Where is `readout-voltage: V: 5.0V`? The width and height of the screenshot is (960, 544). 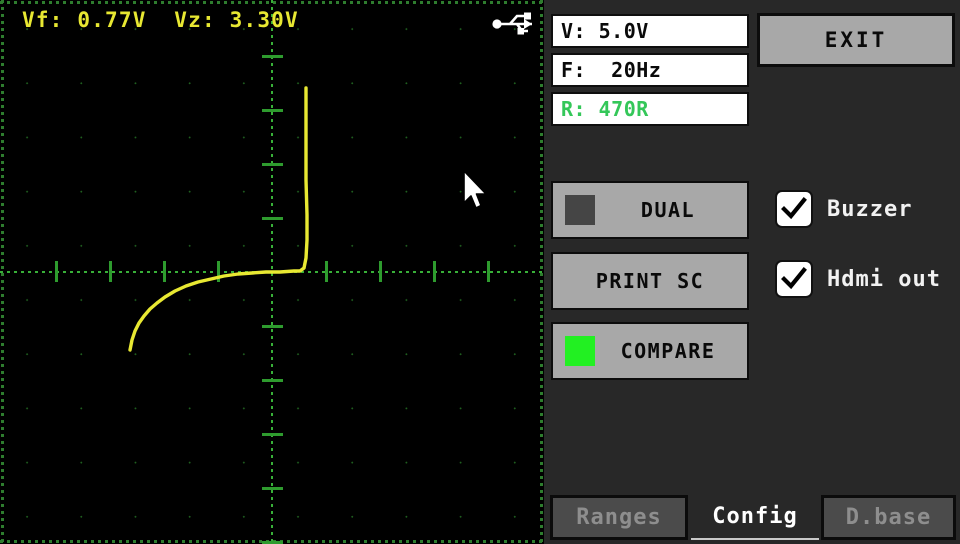 readout-voltage: V: 5.0V is located at coordinates (650, 31).